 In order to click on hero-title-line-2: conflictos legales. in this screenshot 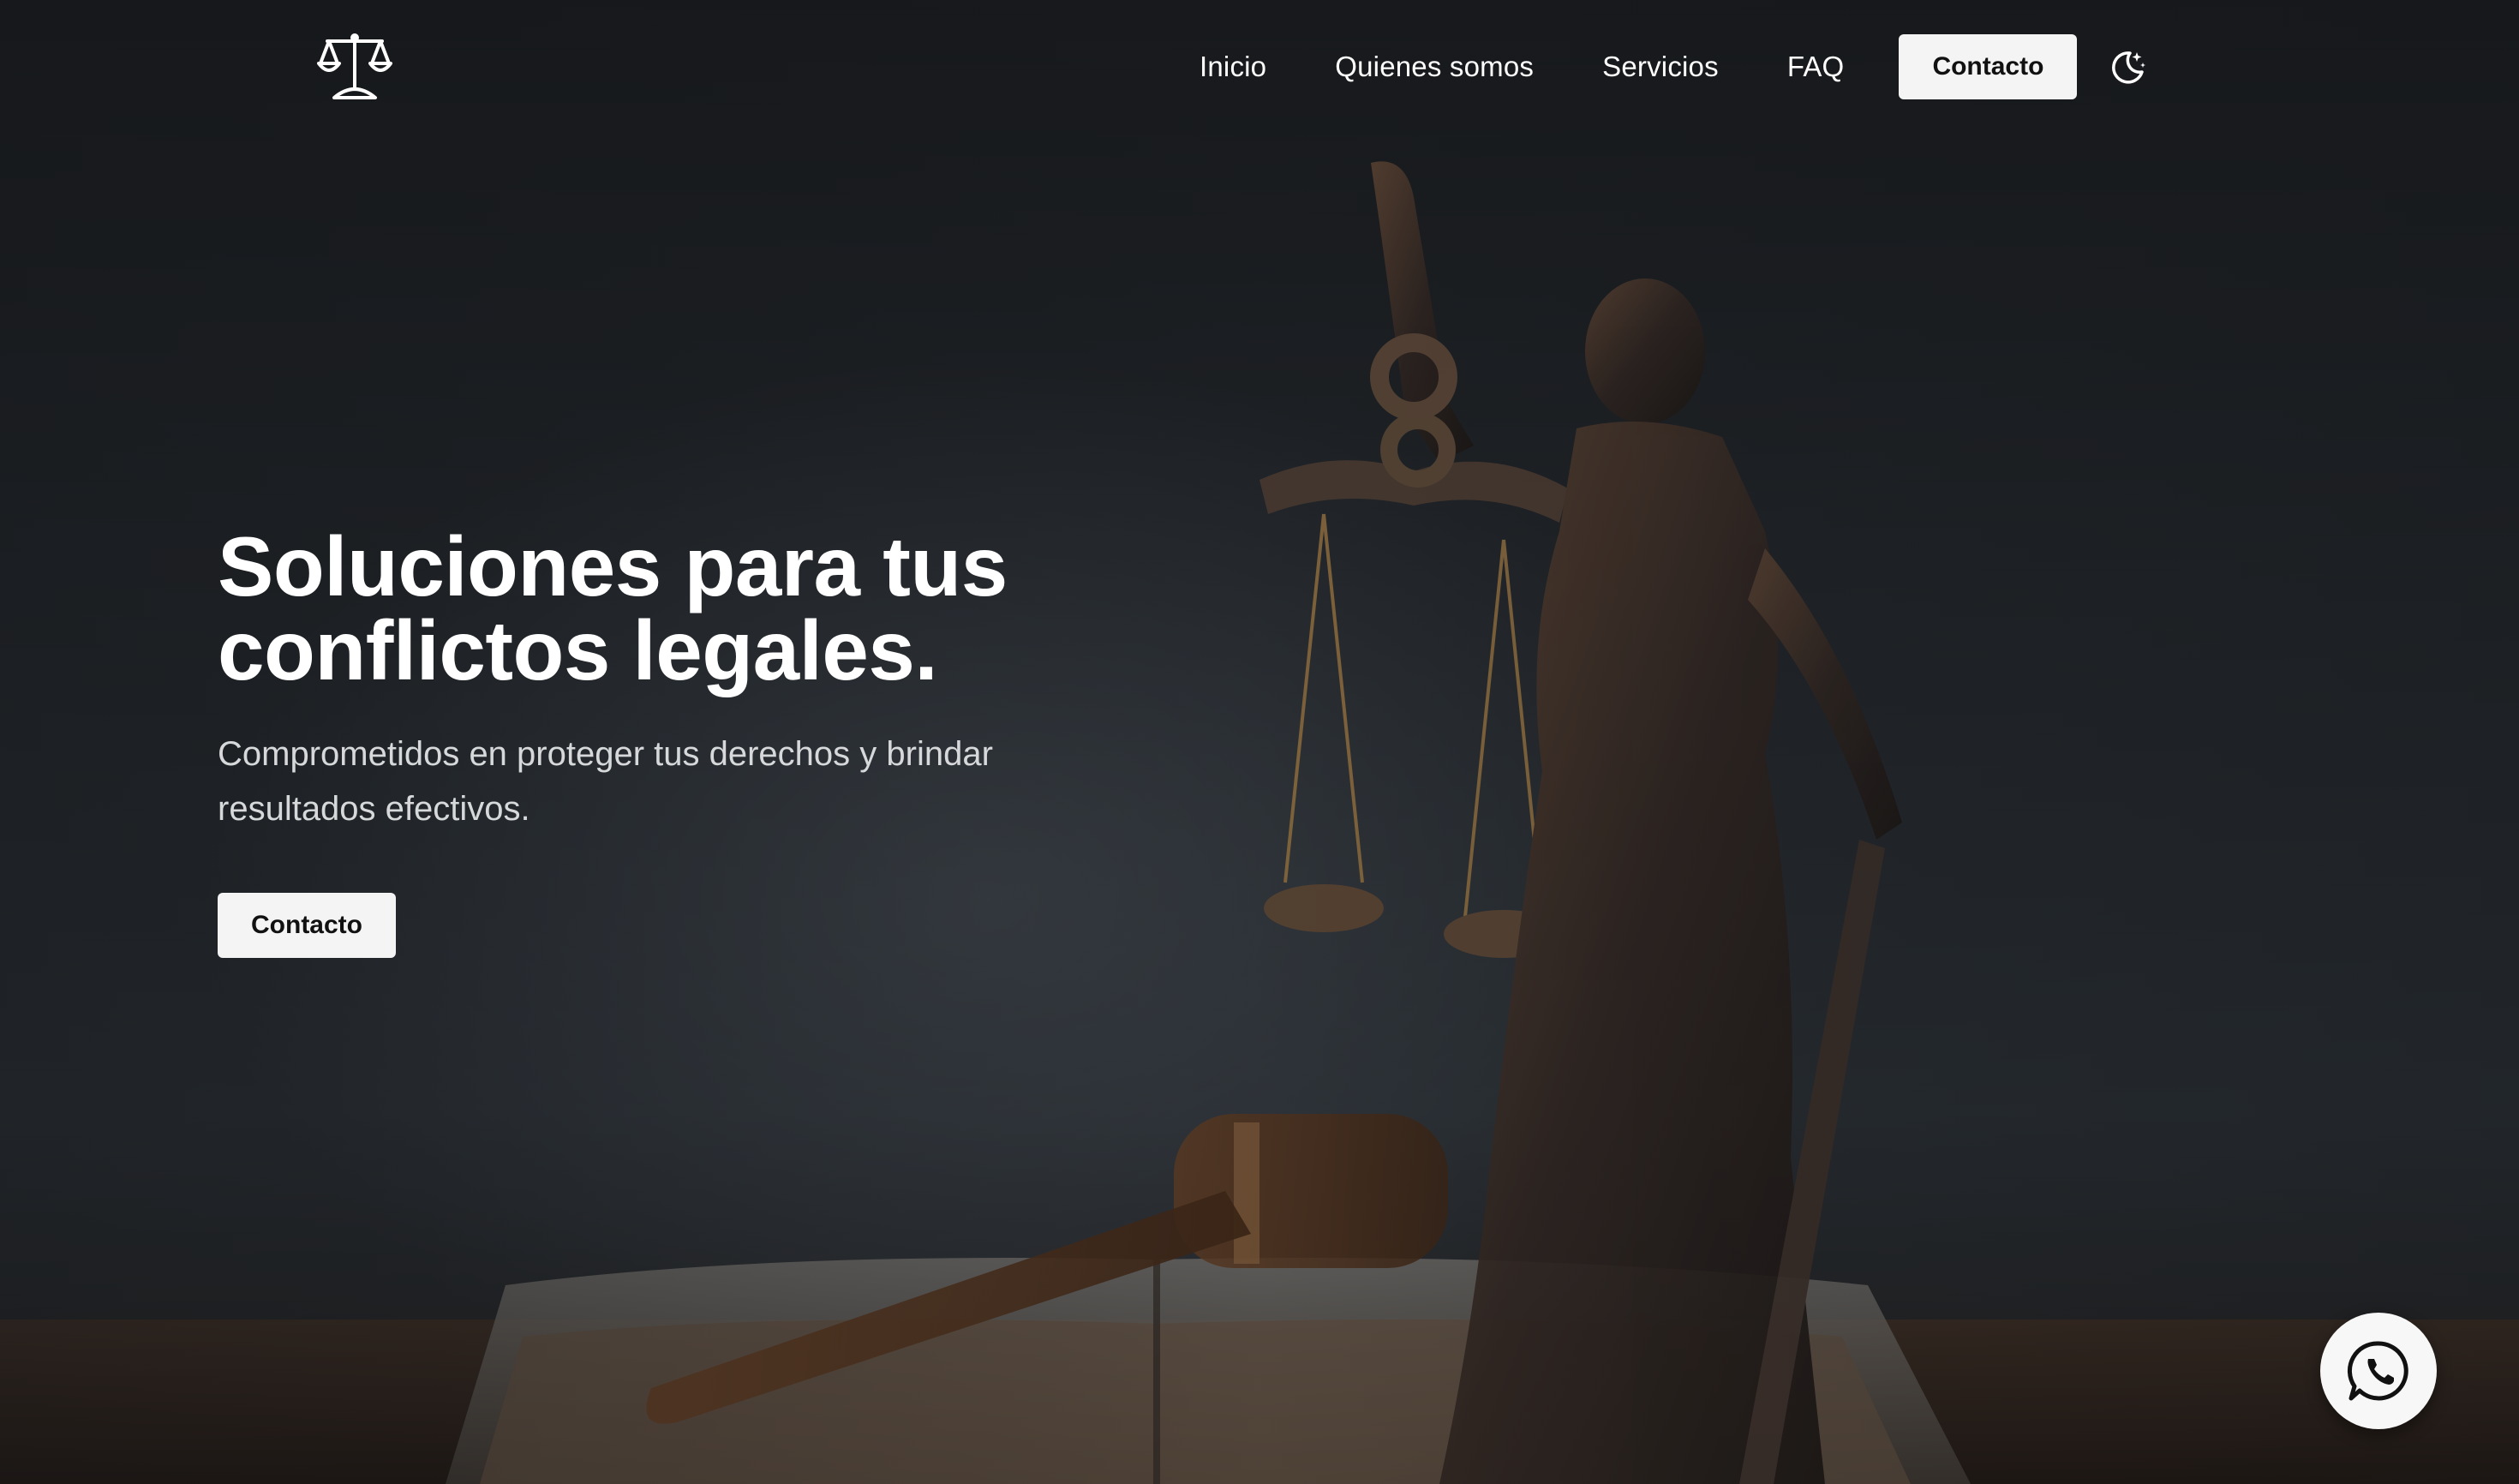, I will do `click(578, 650)`.